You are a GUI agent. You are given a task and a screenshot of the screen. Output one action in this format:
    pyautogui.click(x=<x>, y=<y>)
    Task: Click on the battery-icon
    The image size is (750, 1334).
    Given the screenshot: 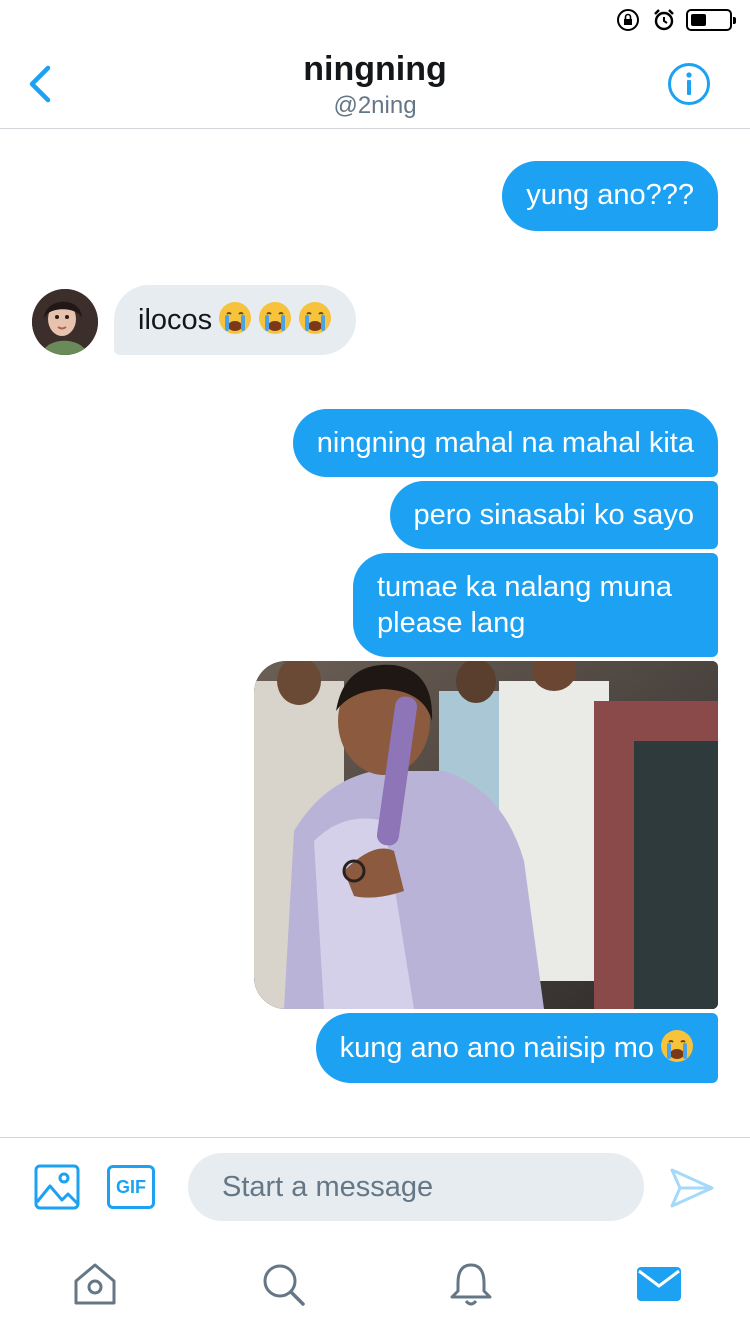 What is the action you would take?
    pyautogui.click(x=711, y=20)
    